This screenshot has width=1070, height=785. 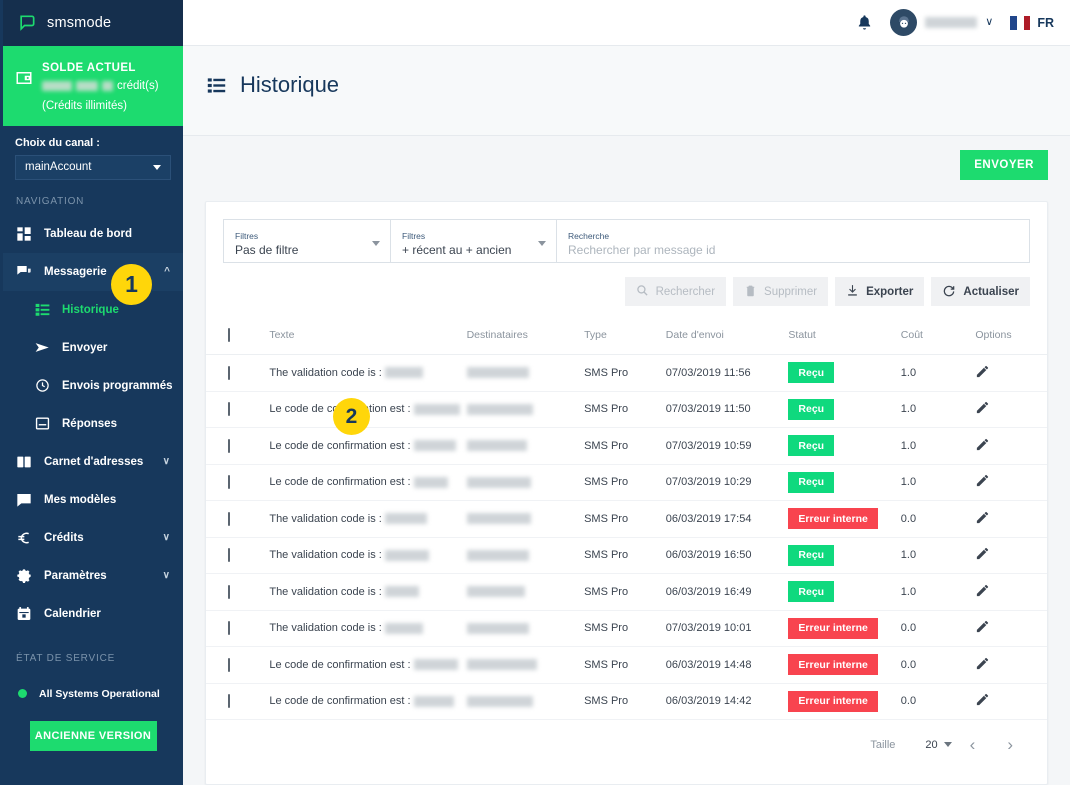 What do you see at coordinates (890, 291) in the screenshot?
I see `button-label: Exporter` at bounding box center [890, 291].